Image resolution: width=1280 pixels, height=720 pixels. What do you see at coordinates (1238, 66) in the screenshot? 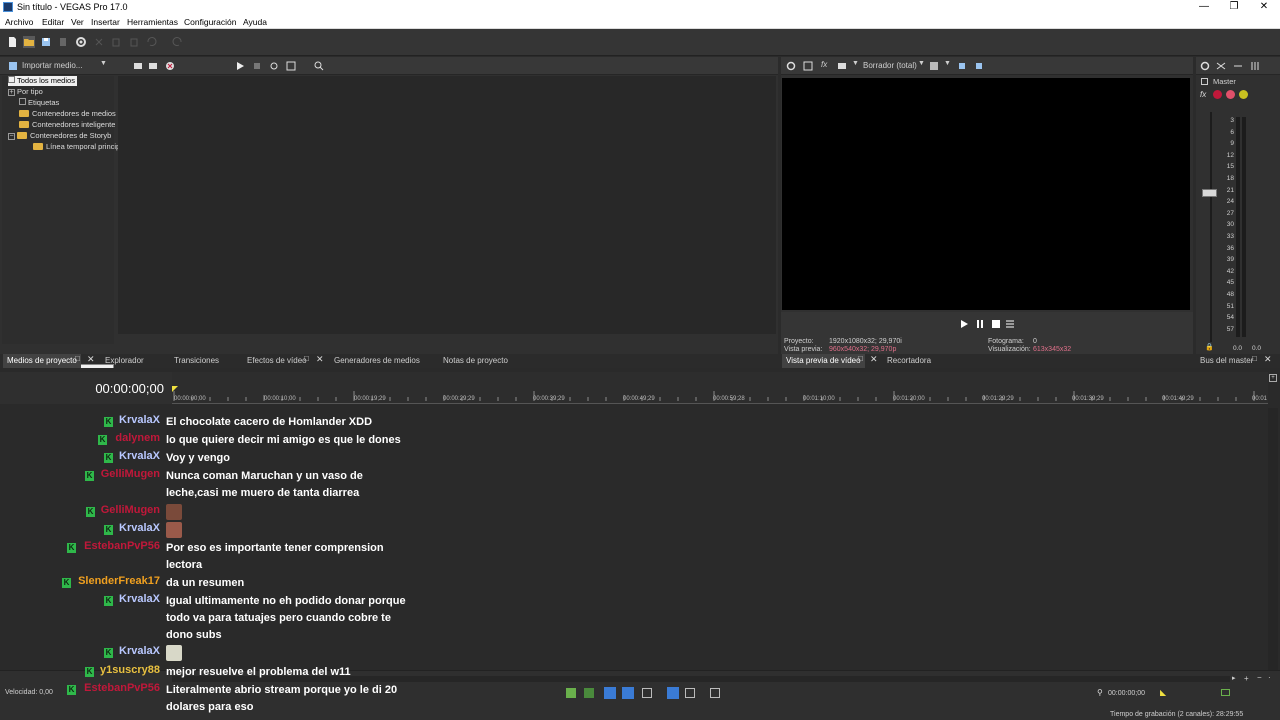
I see `dim-icon` at bounding box center [1238, 66].